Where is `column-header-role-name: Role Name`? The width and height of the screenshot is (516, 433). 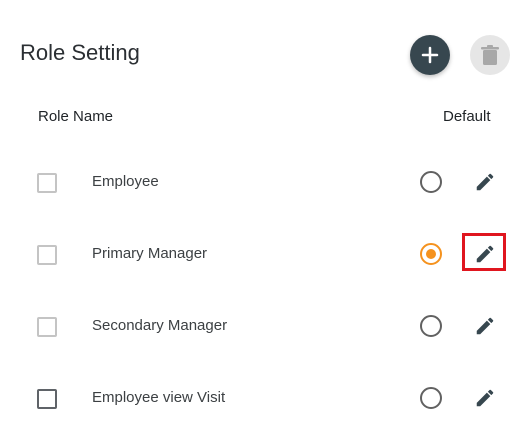
column-header-role-name: Role Name is located at coordinates (76, 116).